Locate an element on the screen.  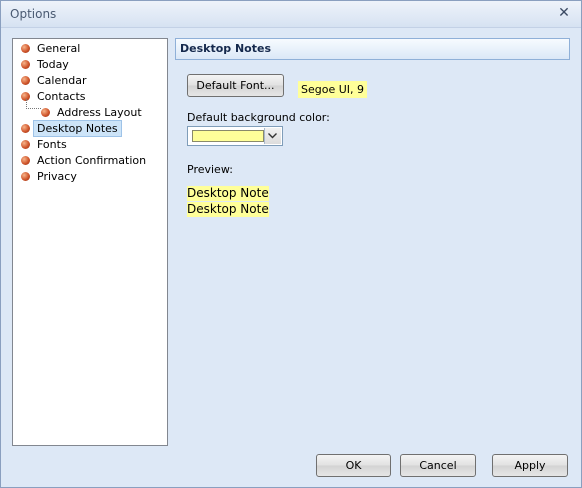
tree-item-label: Contacts is located at coordinates (61, 96).